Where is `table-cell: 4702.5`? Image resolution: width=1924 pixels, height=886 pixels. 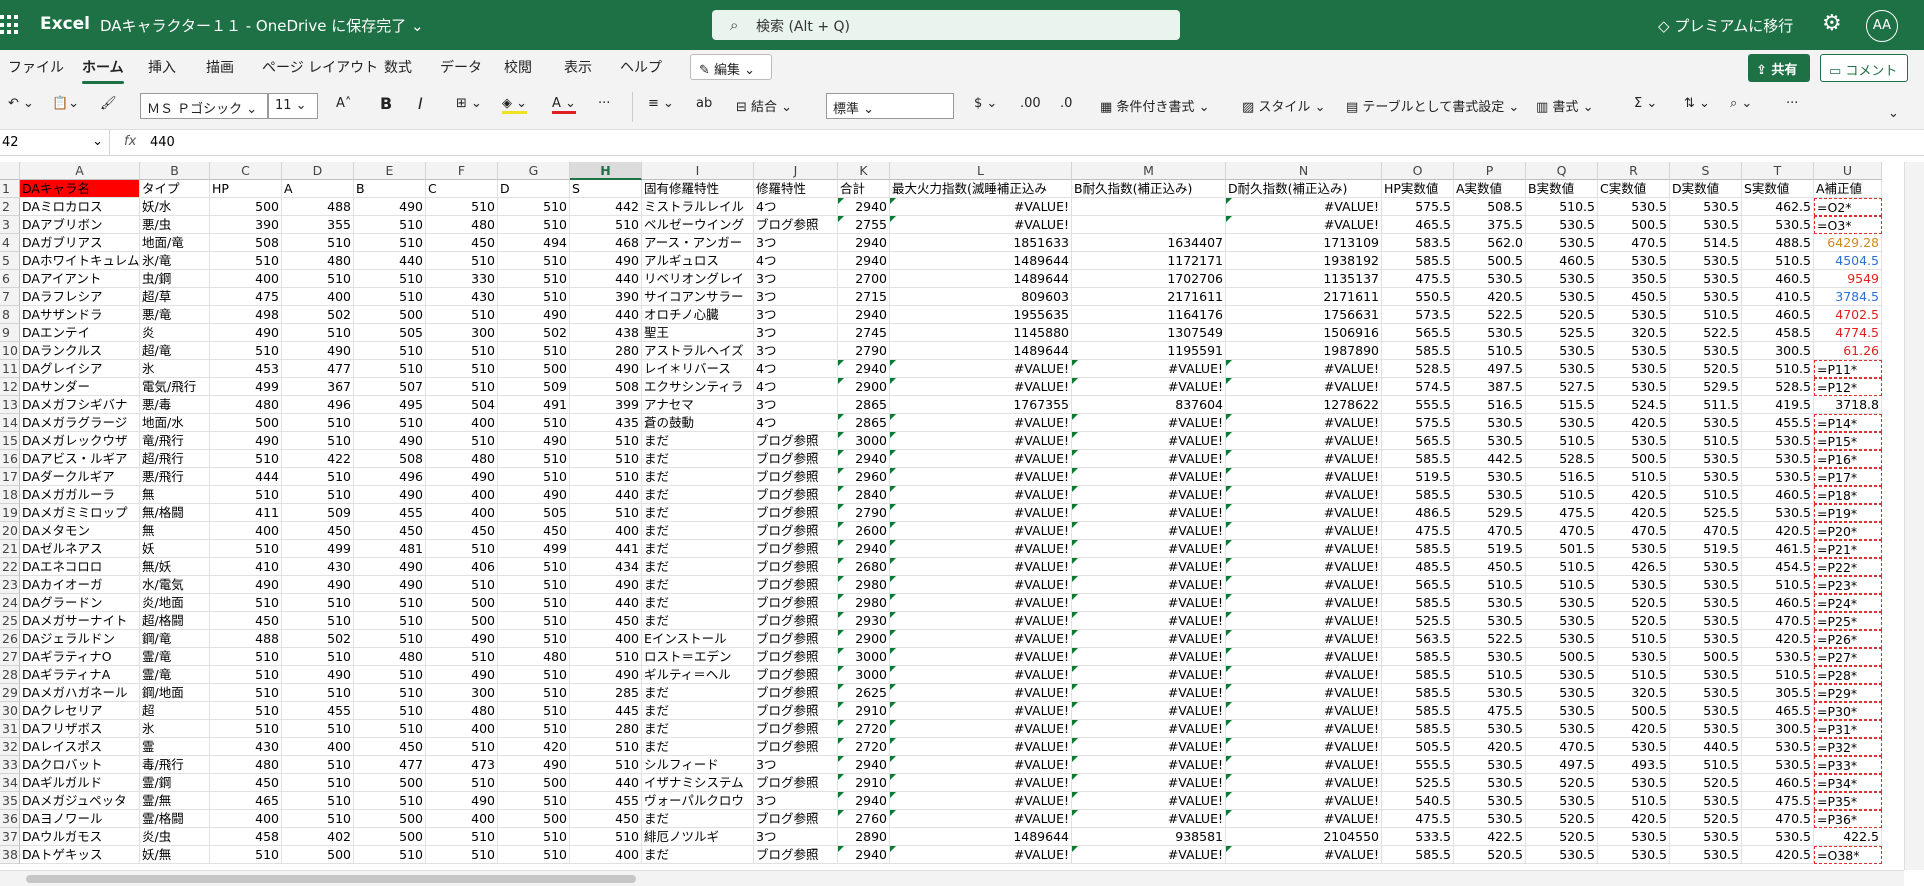
table-cell: 4702.5 is located at coordinates (1848, 315).